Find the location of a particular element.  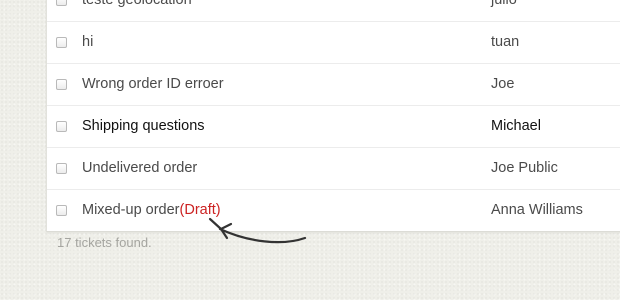

curved-arrow-icon is located at coordinates (257, 230).